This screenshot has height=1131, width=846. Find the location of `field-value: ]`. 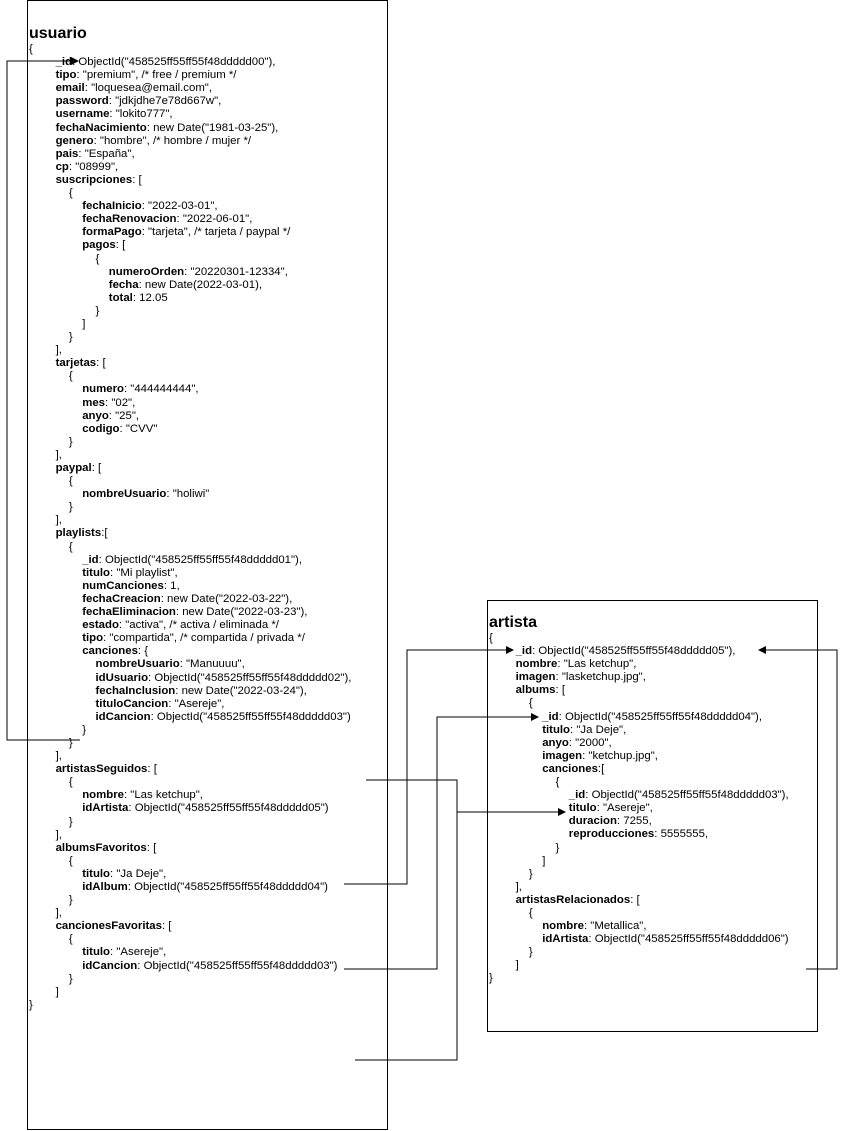

field-value: ] is located at coordinates (517, 965).